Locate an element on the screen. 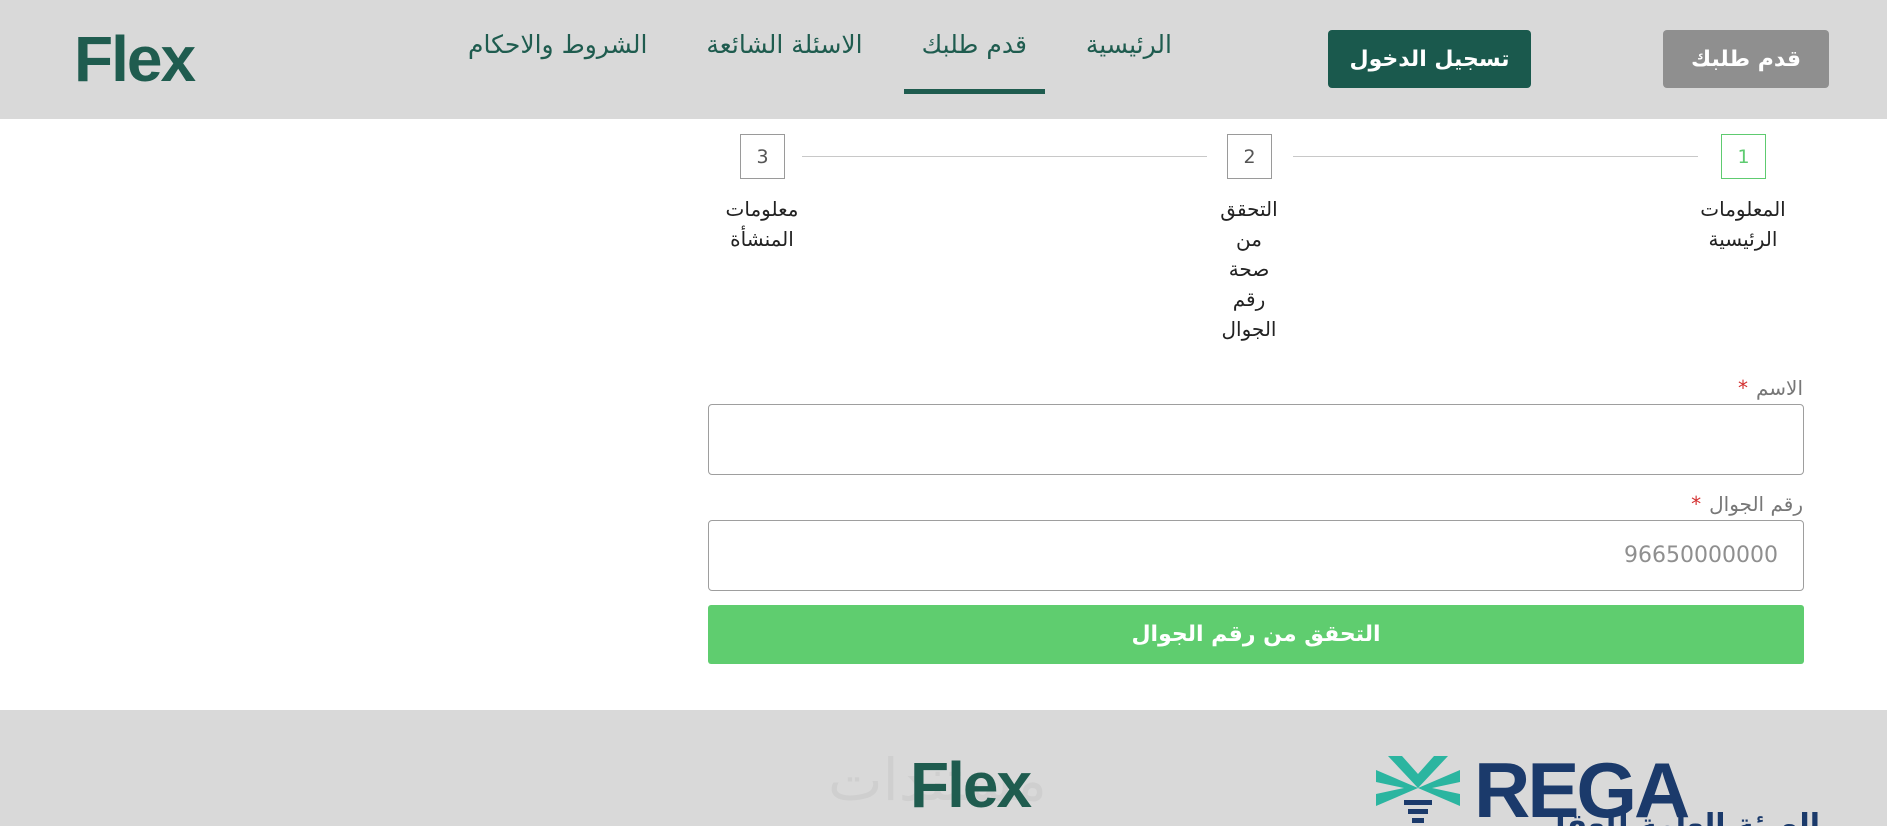 Image resolution: width=1887 pixels, height=826 pixels. footer-flex-logo: Flex is located at coordinates (971, 785).